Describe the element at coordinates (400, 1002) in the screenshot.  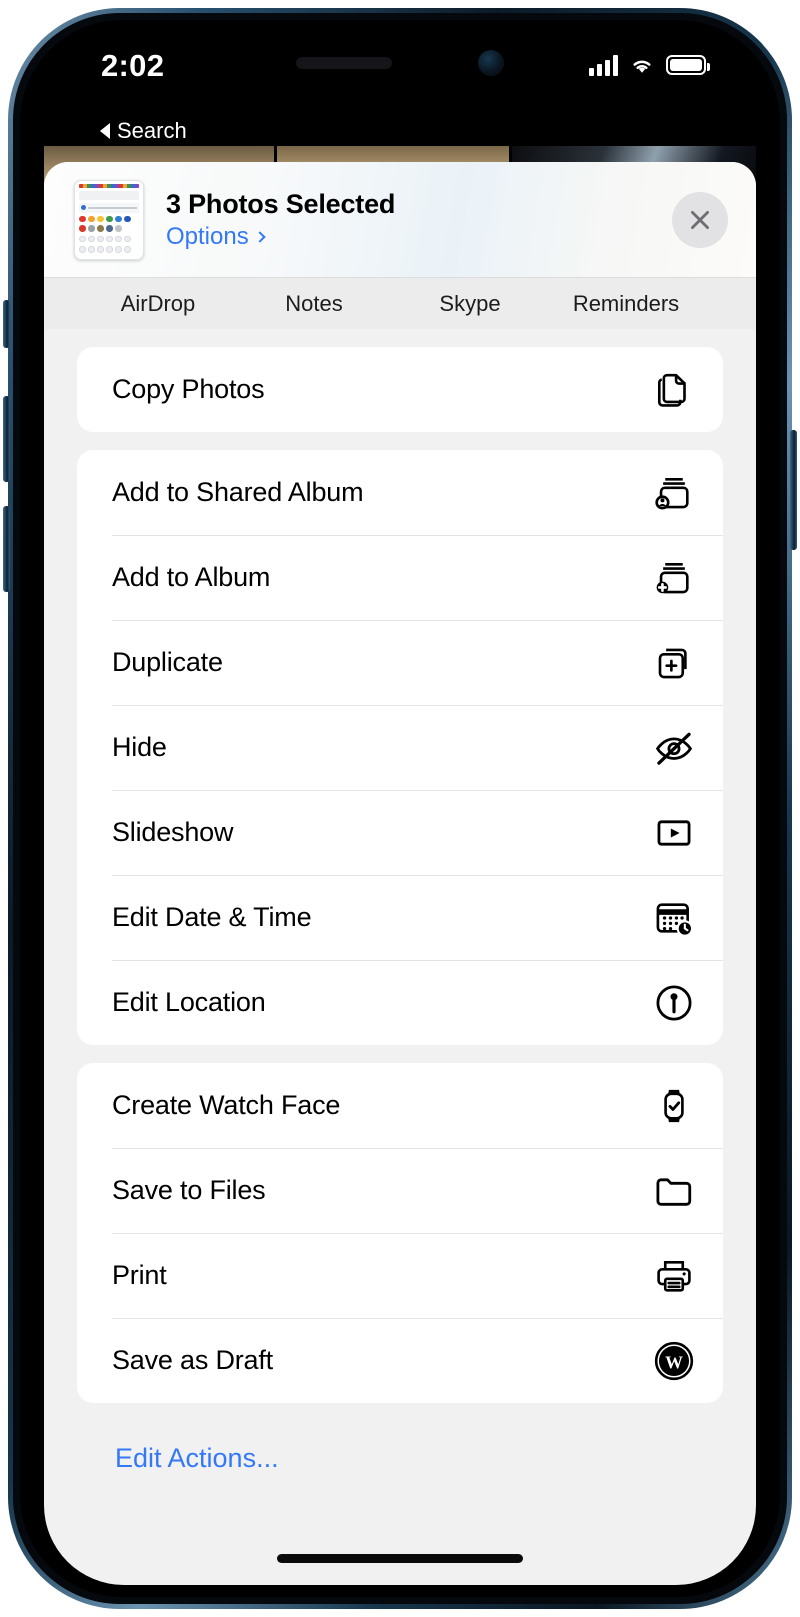
I see `action-row-edit-location: Edit Location` at that location.